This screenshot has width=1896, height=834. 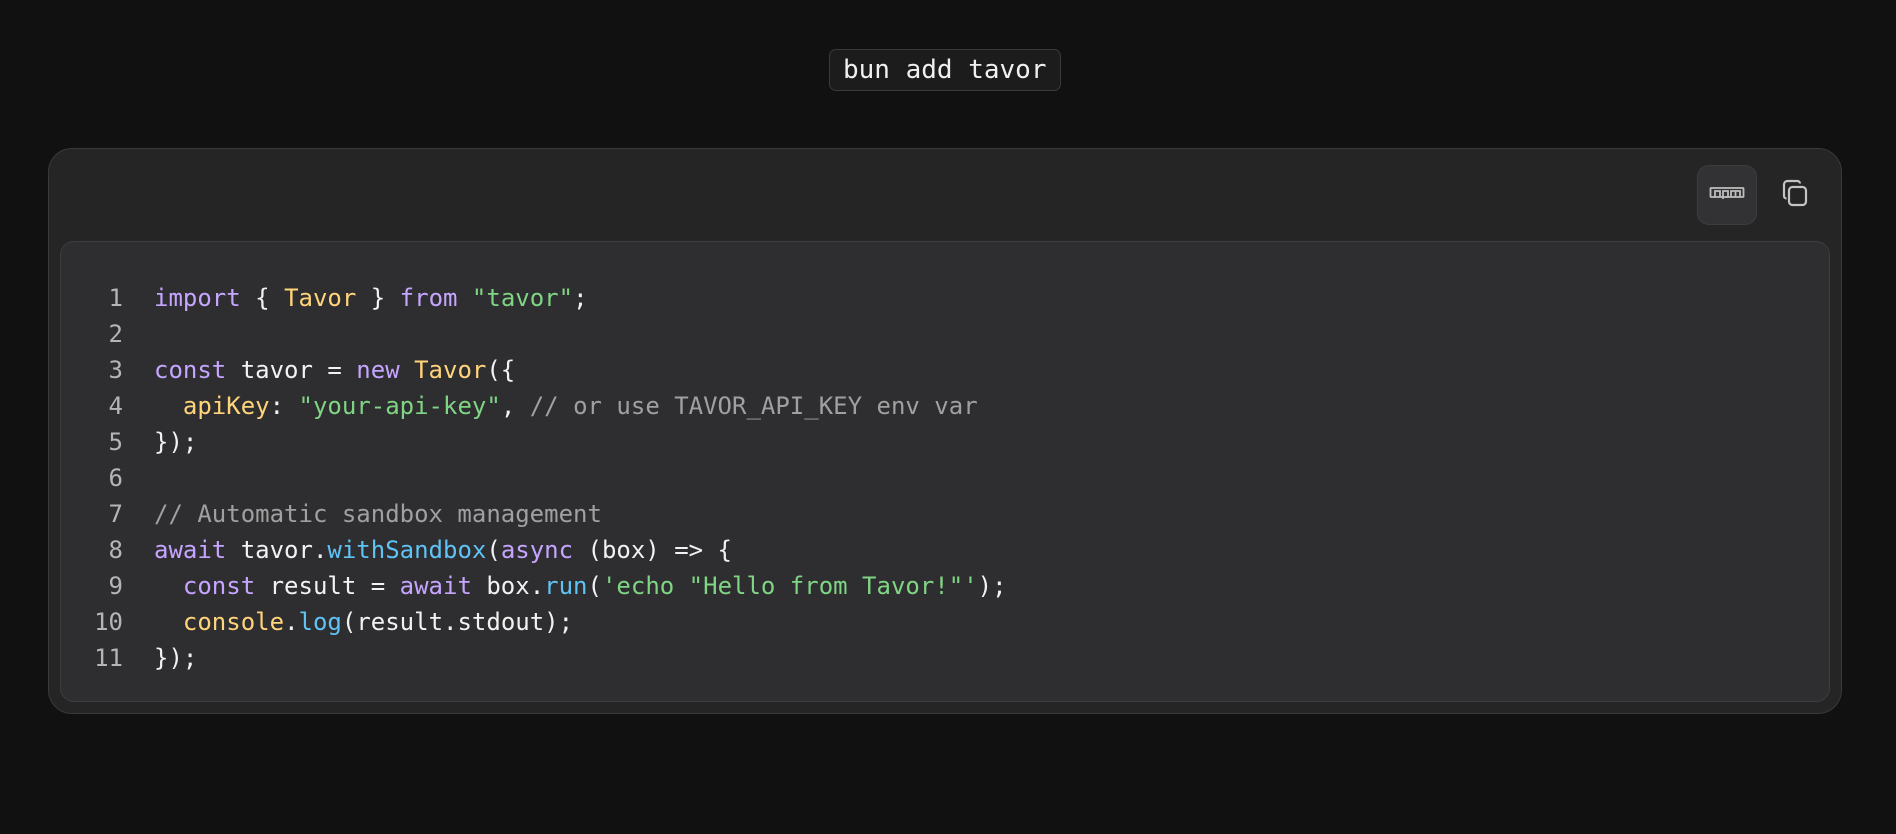 What do you see at coordinates (945, 334) in the screenshot?
I see `code-line: 2` at bounding box center [945, 334].